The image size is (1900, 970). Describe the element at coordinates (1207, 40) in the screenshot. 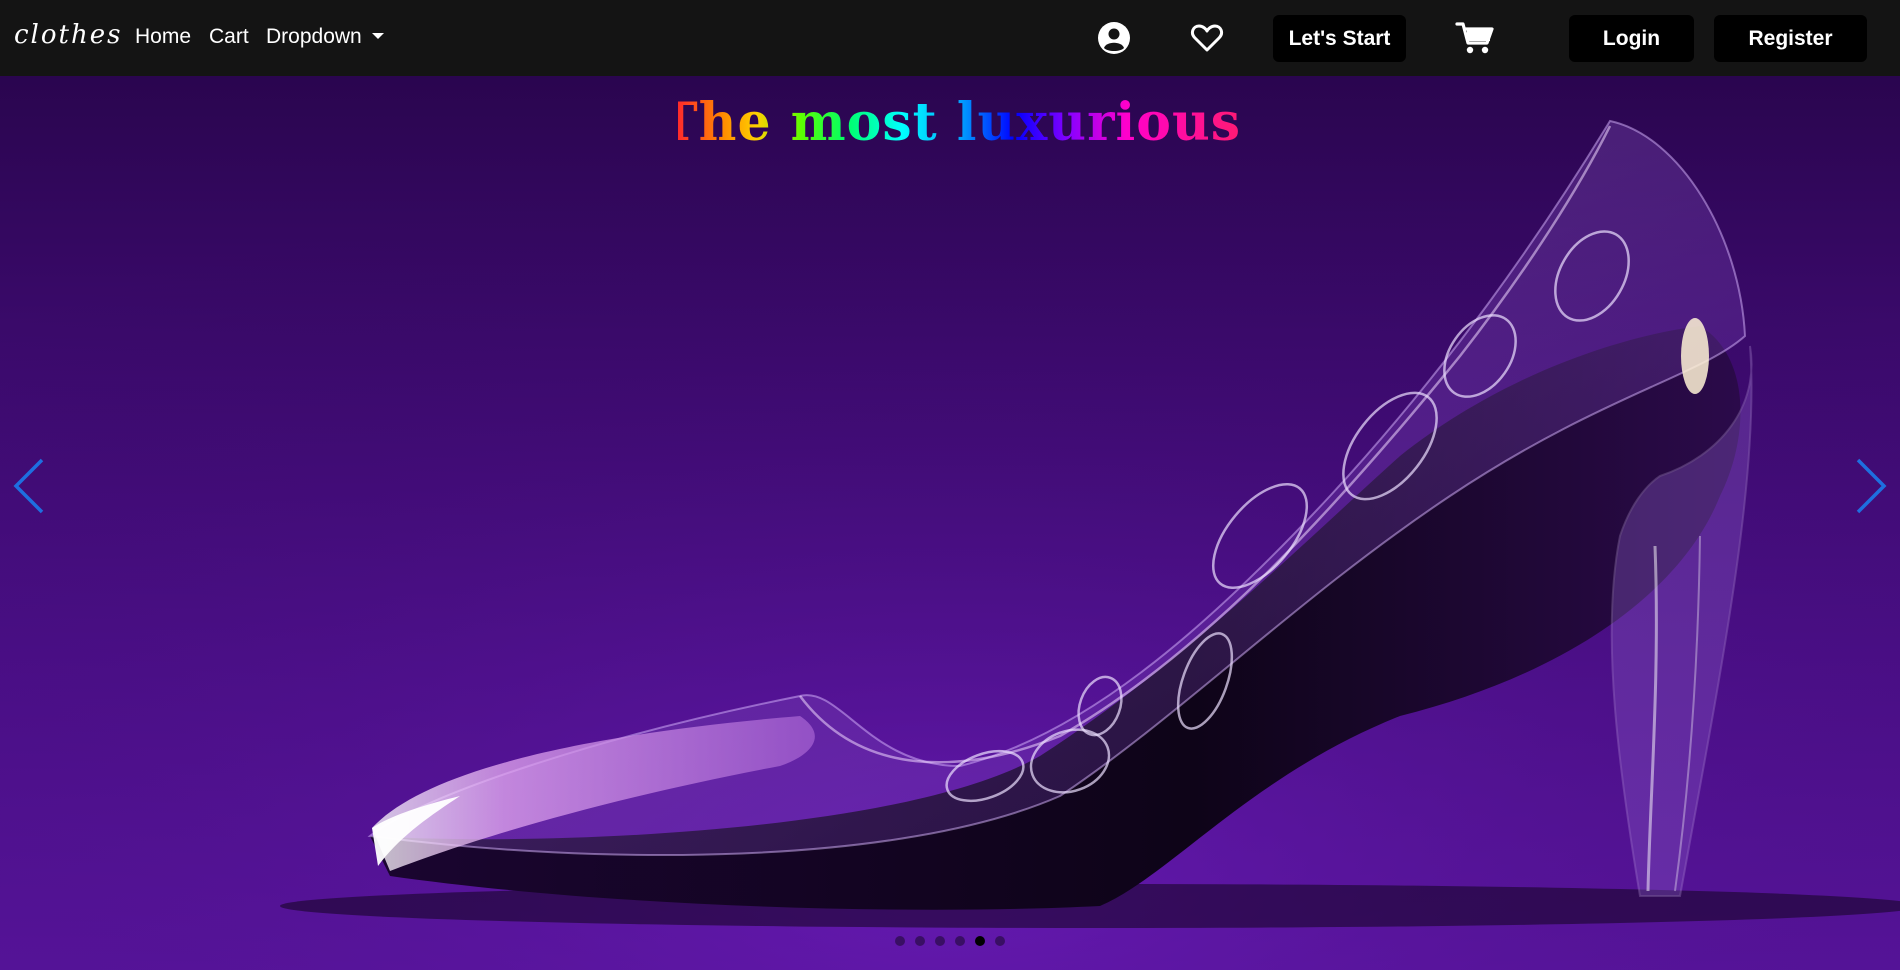

I see `heart-icon` at that location.